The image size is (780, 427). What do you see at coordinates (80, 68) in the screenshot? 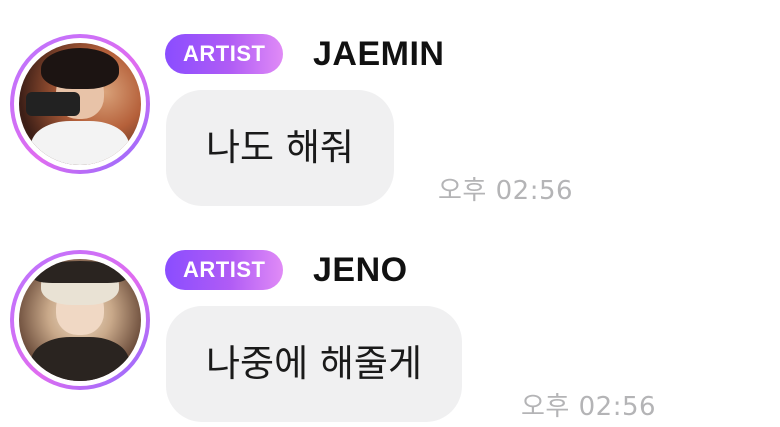
I see `photo-hair` at bounding box center [80, 68].